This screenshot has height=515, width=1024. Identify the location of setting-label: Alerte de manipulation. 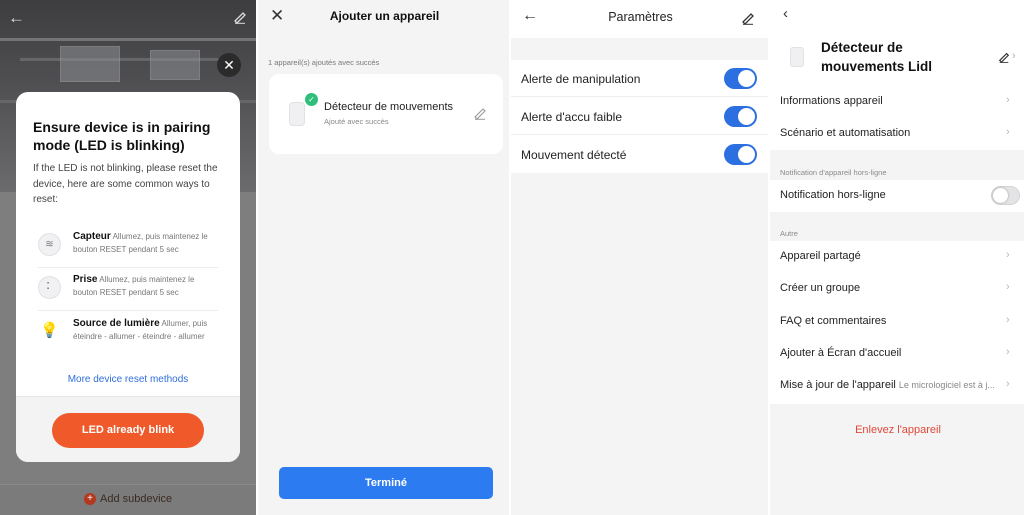
(581, 79).